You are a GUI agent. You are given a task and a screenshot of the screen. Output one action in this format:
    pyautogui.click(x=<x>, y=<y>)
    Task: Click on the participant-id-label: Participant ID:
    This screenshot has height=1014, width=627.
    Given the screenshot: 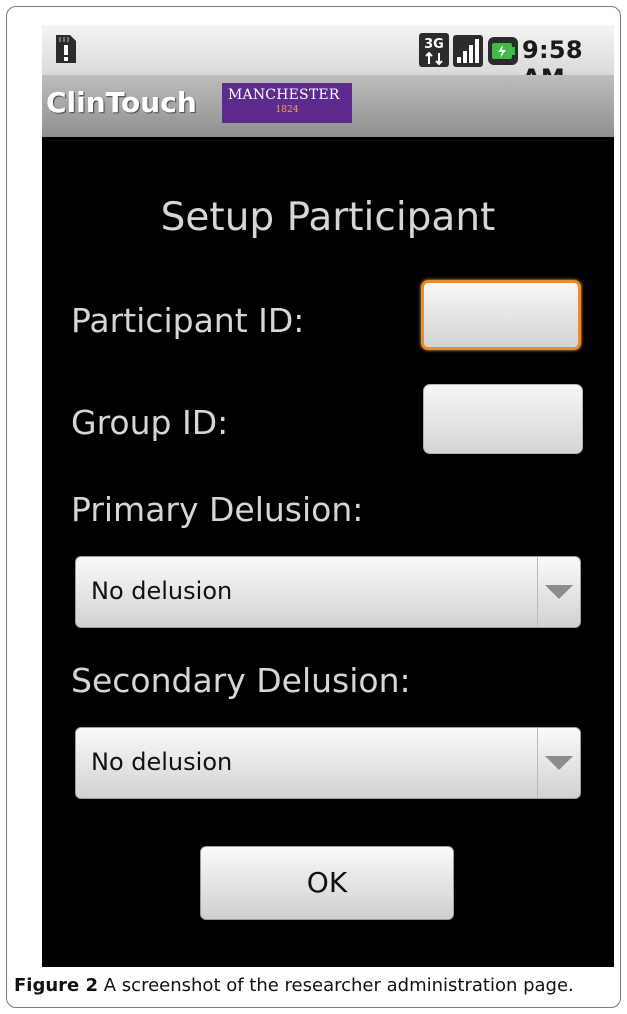 What is the action you would take?
    pyautogui.click(x=188, y=320)
    